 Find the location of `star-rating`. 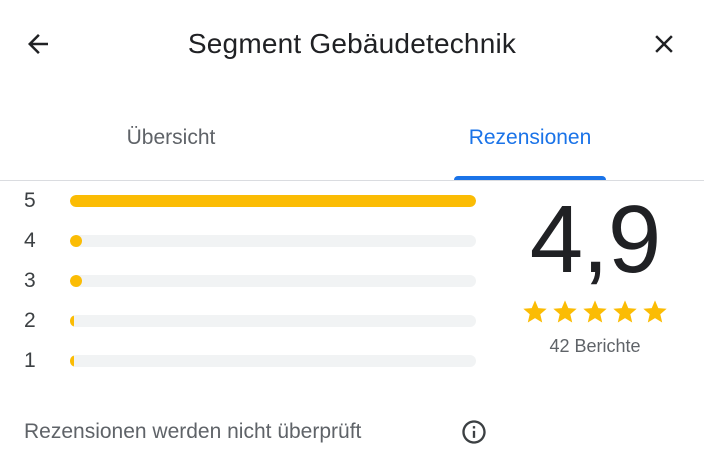

star-rating is located at coordinates (595, 312).